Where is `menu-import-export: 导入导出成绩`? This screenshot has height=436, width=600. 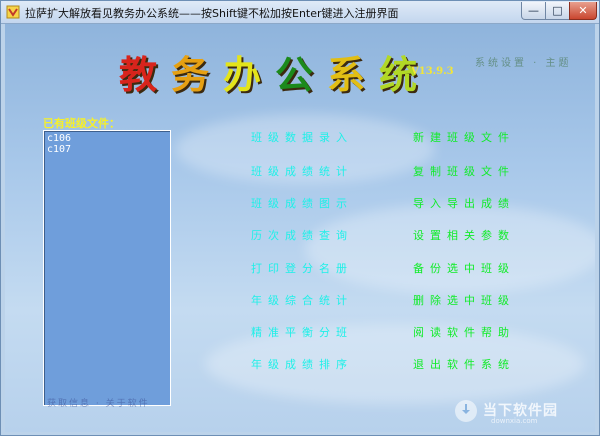
menu-import-export: 导入导出成绩 is located at coordinates (464, 203).